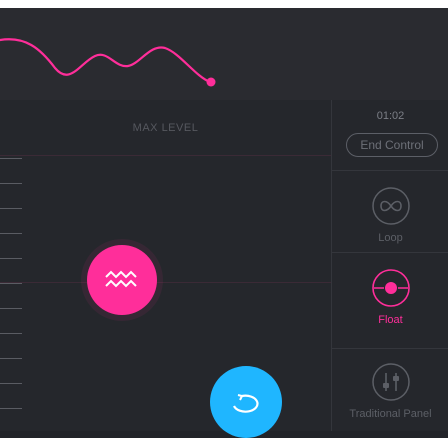 Image resolution: width=448 pixels, height=438 pixels. Describe the element at coordinates (392, 145) in the screenshot. I see `end-control-button: End Control` at that location.